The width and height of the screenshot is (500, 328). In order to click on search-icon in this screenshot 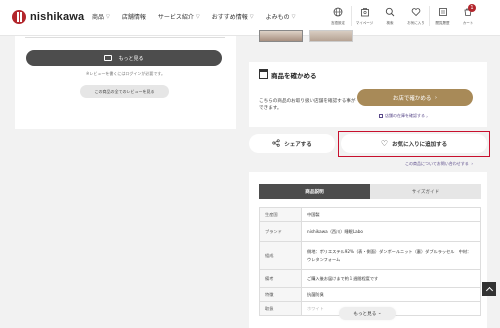, I will do `click(390, 12)`.